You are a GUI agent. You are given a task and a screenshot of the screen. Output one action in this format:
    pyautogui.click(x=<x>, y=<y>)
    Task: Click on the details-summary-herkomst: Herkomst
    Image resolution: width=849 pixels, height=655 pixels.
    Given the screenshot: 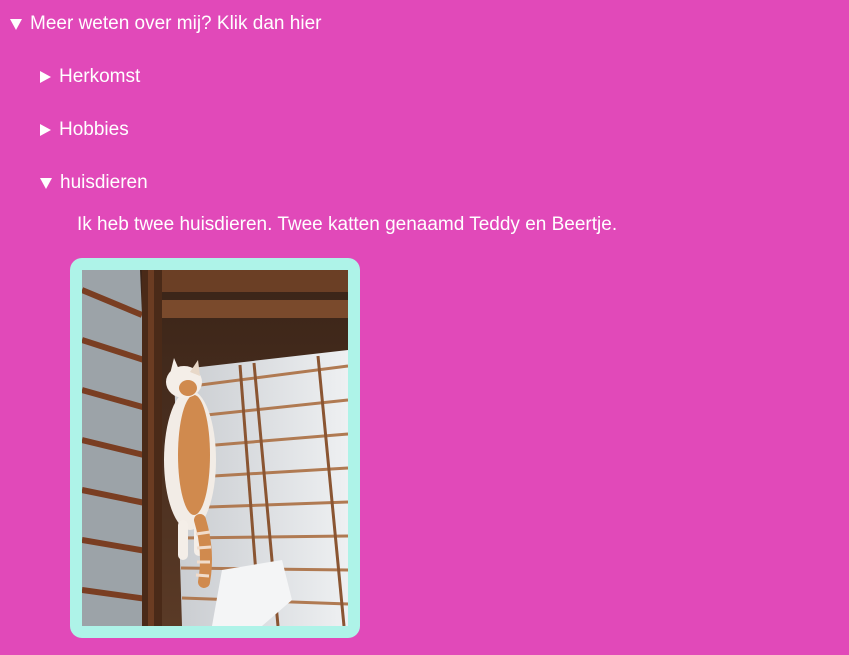 What is the action you would take?
    pyautogui.click(x=90, y=77)
    